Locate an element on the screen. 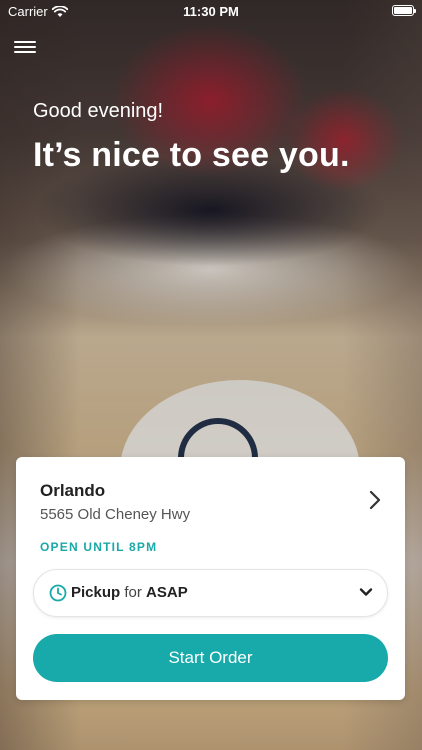  pickup-time-selector: Pickup for ASAP is located at coordinates (210, 593).